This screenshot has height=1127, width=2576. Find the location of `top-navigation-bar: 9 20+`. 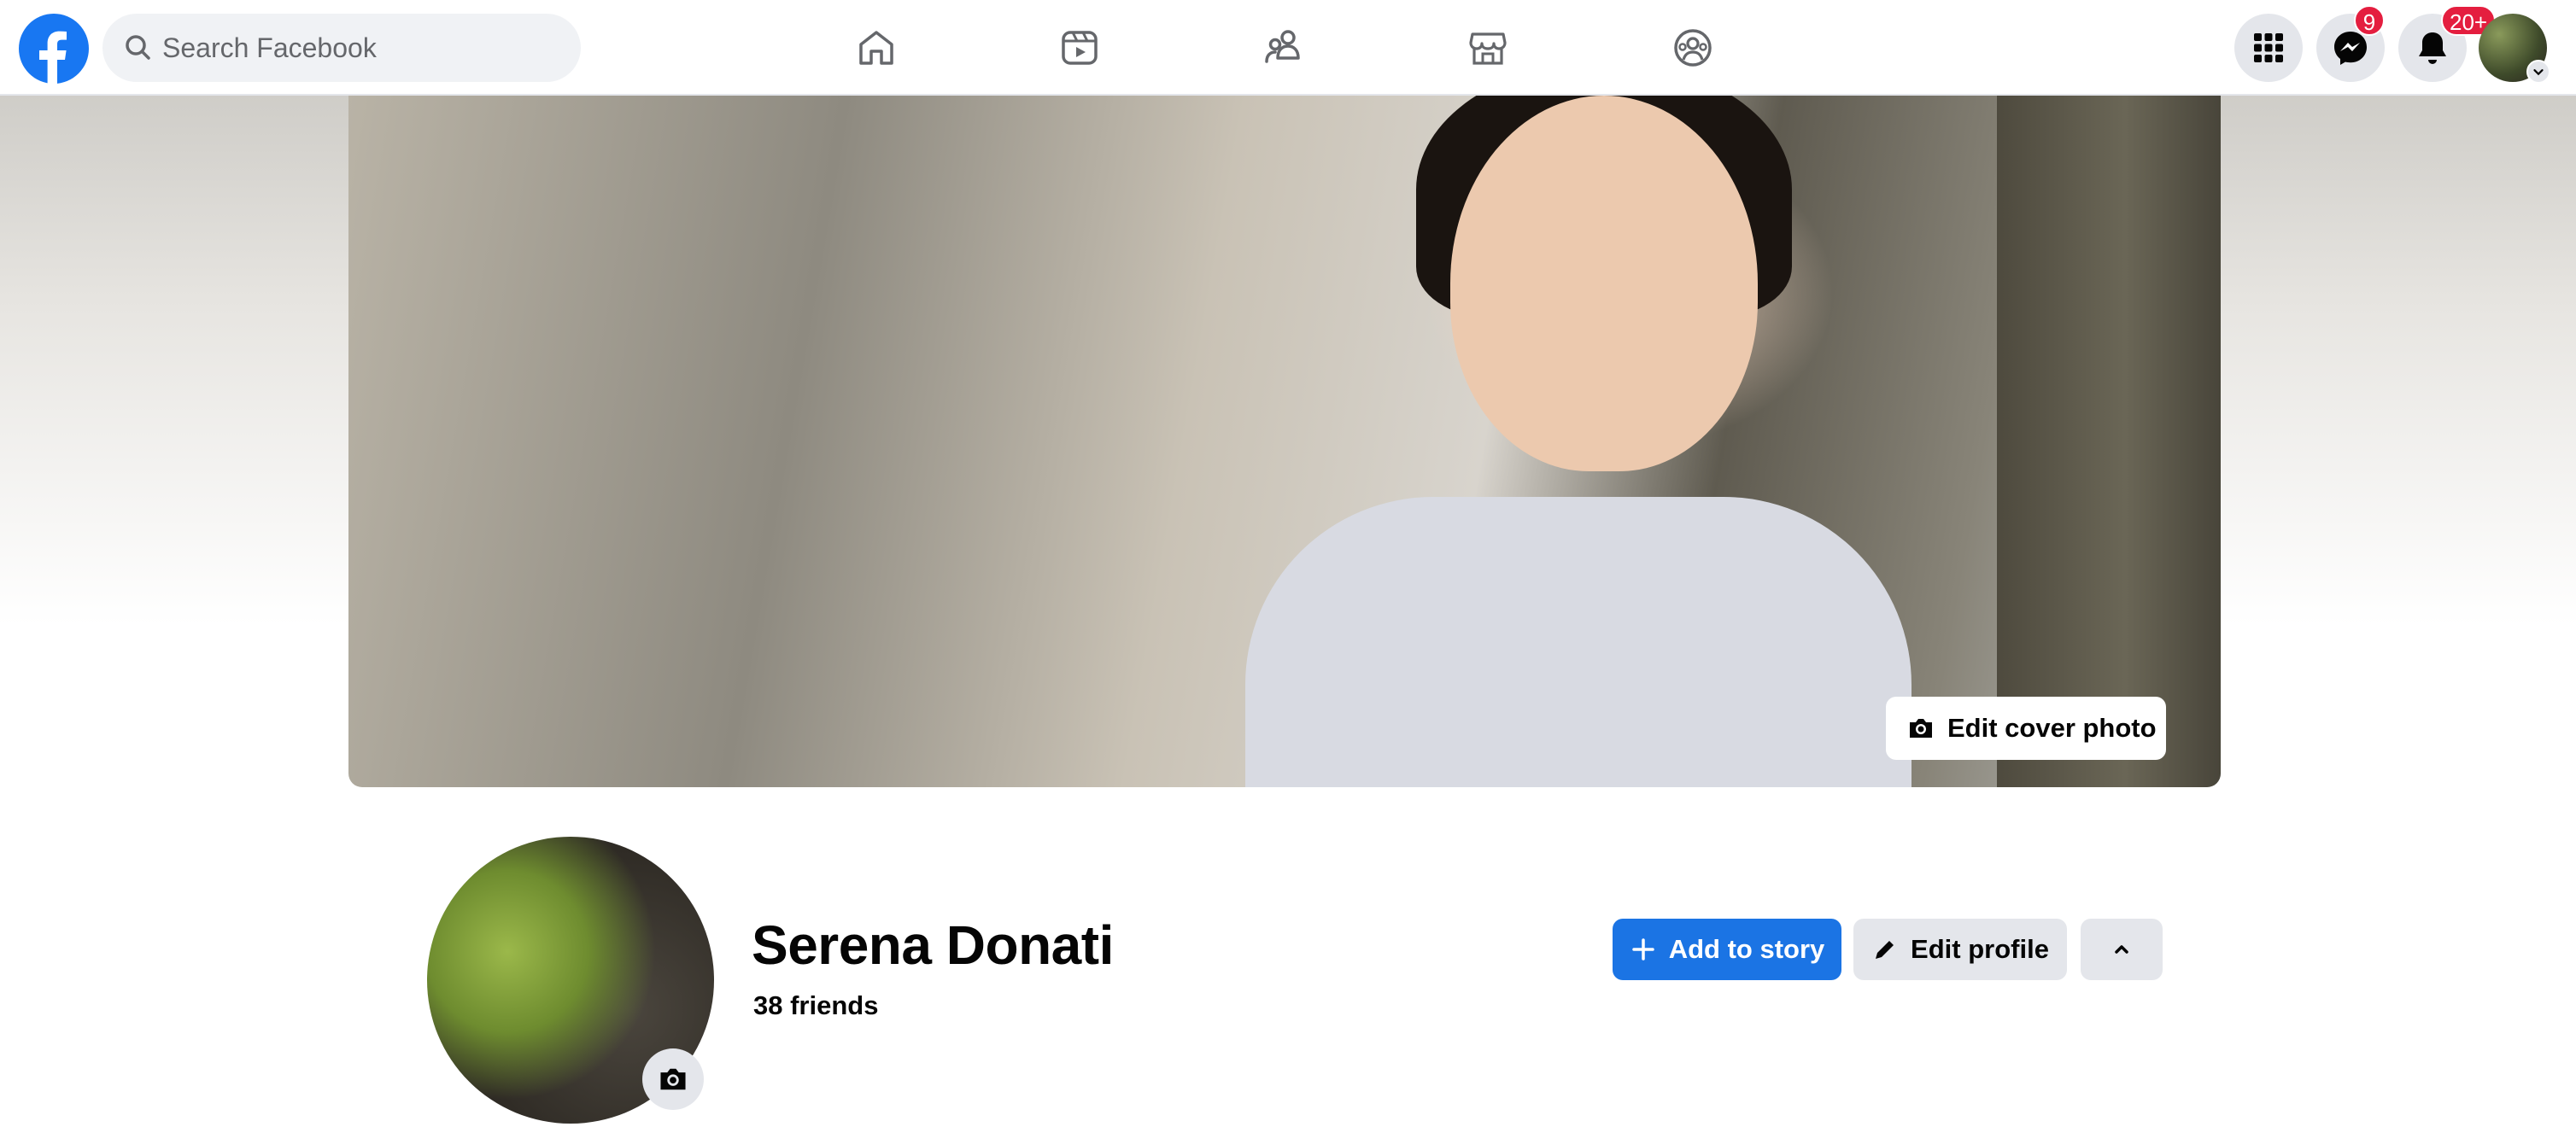

top-navigation-bar: 9 20+ is located at coordinates (1288, 48).